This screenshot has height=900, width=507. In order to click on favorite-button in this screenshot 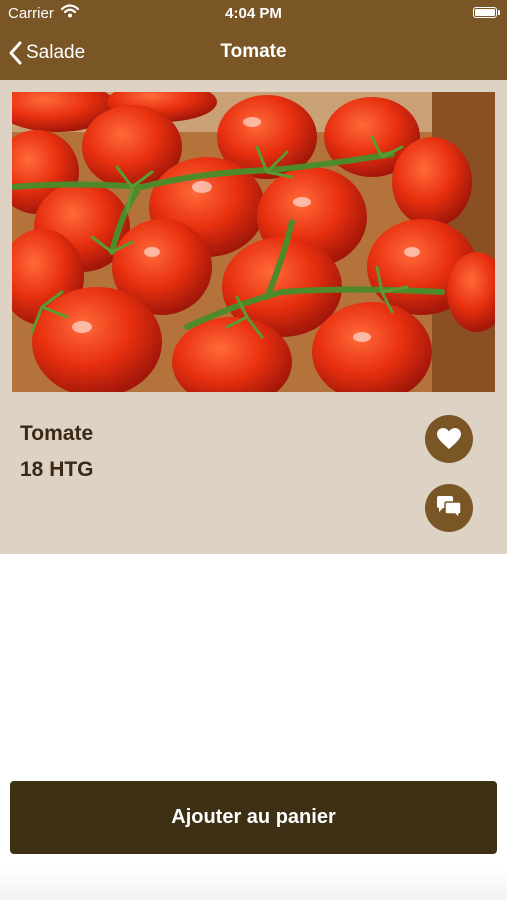, I will do `click(449, 439)`.